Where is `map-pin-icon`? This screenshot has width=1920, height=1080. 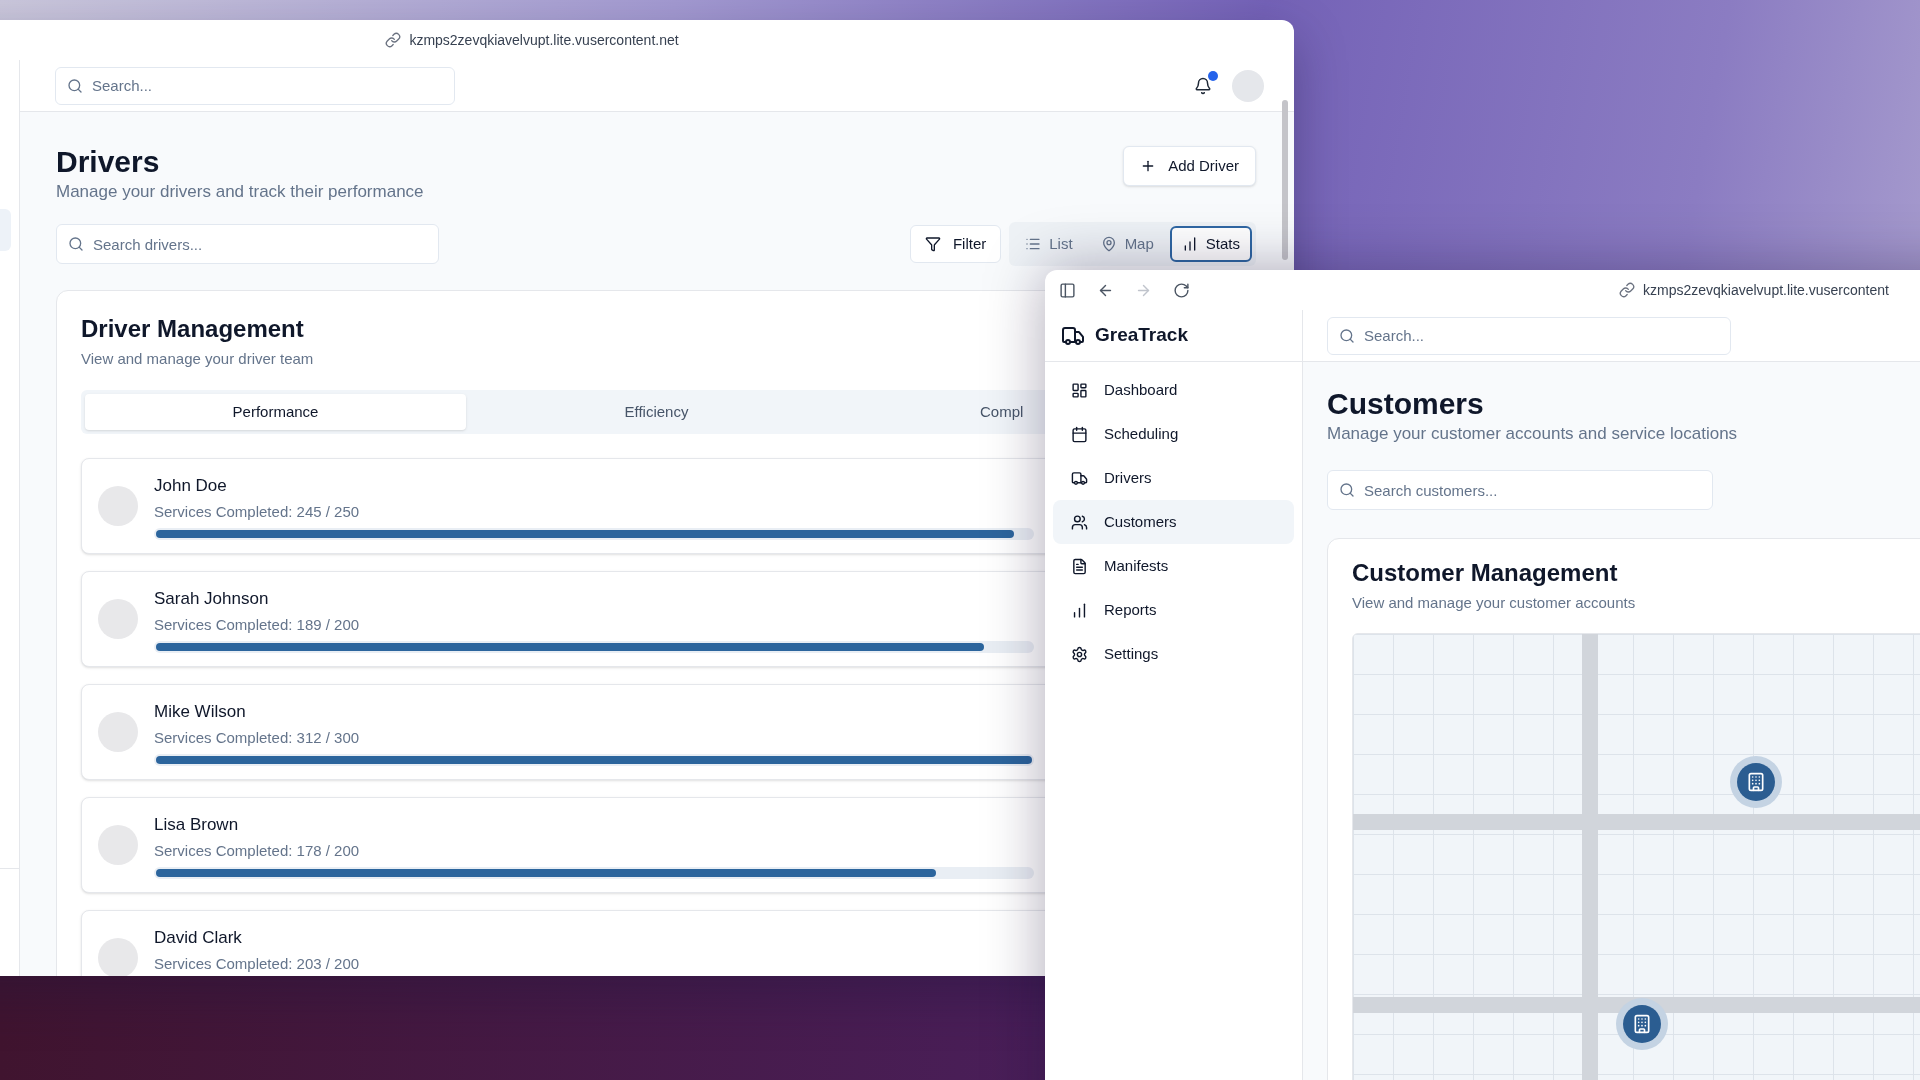
map-pin-icon is located at coordinates (1108, 244).